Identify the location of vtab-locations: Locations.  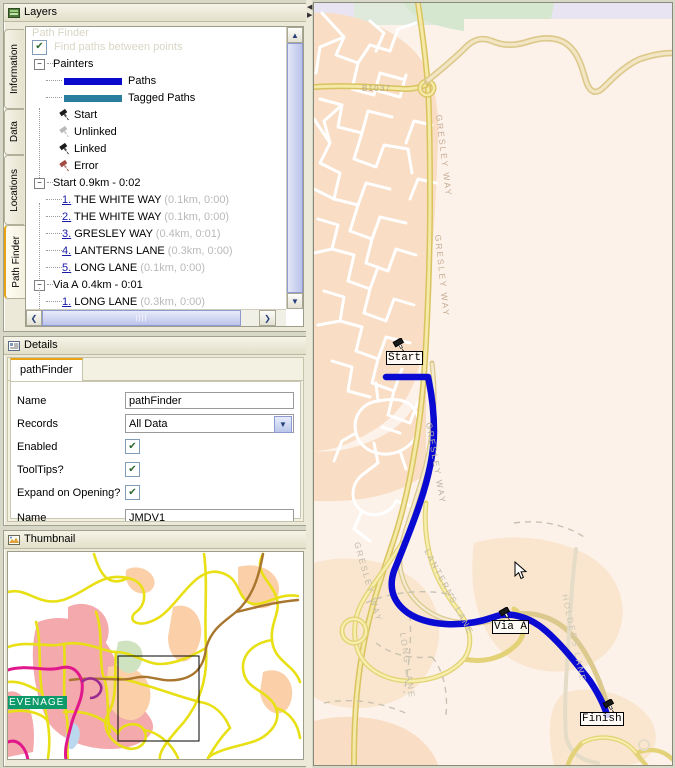
(14, 190).